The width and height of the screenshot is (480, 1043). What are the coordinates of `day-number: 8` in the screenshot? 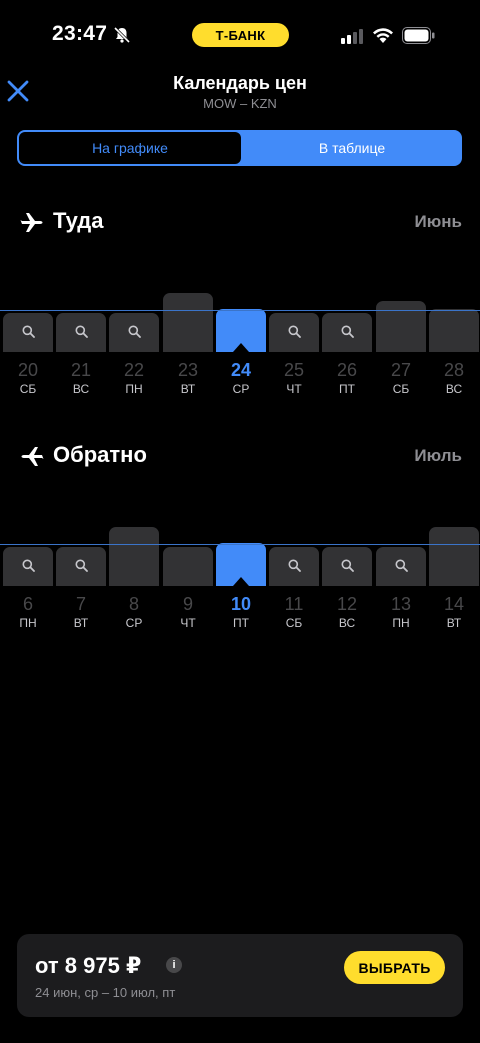 It's located at (133, 604).